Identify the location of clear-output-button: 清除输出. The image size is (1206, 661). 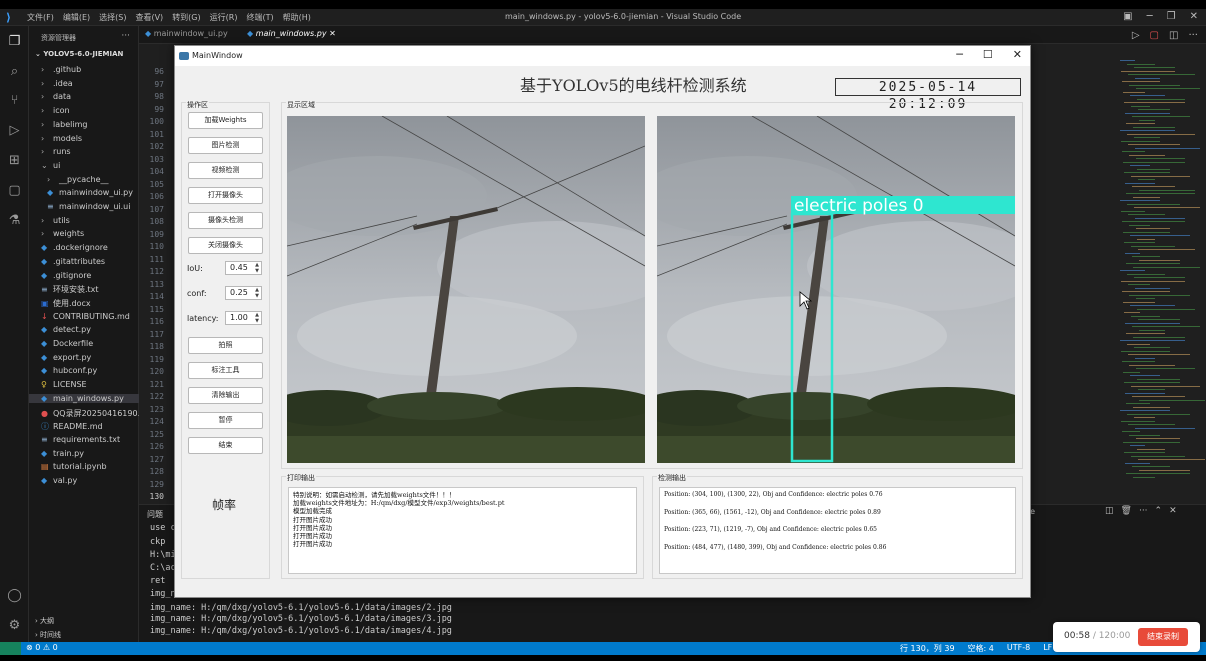
(225, 395).